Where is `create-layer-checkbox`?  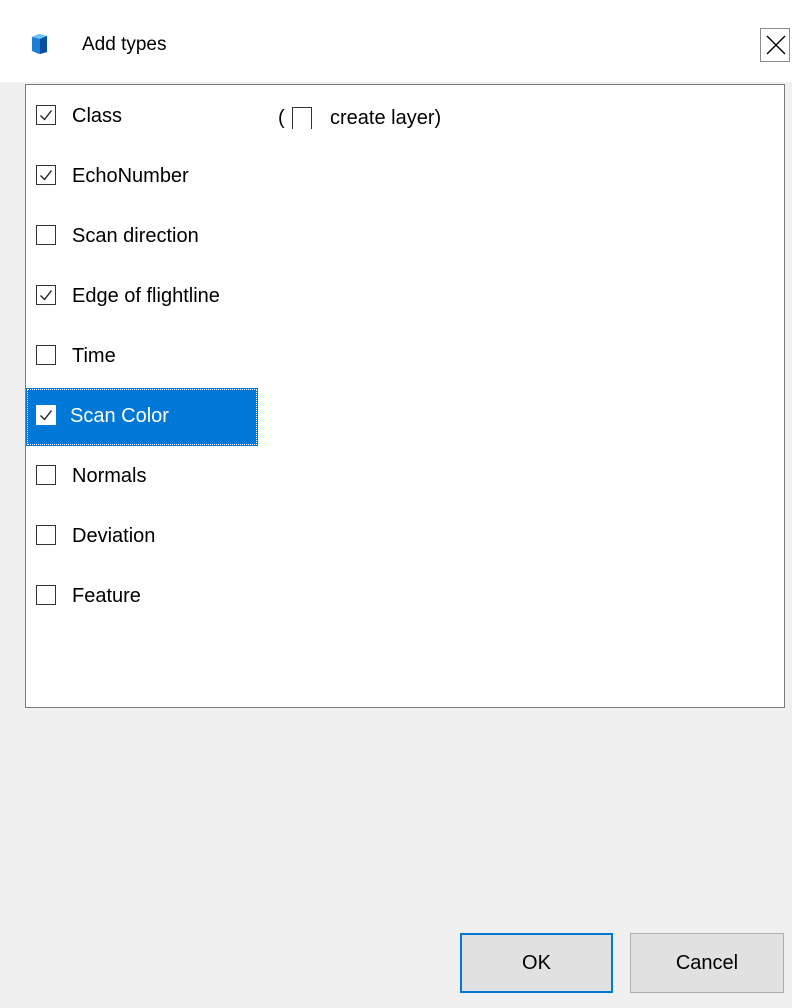 create-layer-checkbox is located at coordinates (302, 118).